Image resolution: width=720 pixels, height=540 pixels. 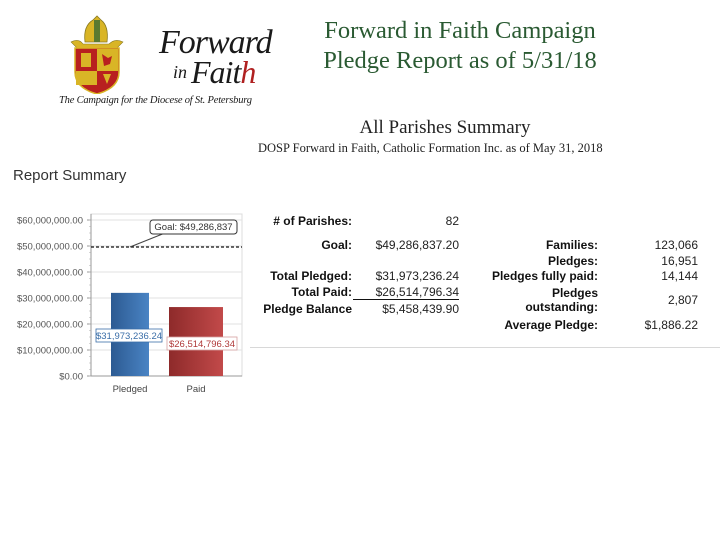 What do you see at coordinates (180, 72) in the screenshot?
I see `logo-word-in: in` at bounding box center [180, 72].